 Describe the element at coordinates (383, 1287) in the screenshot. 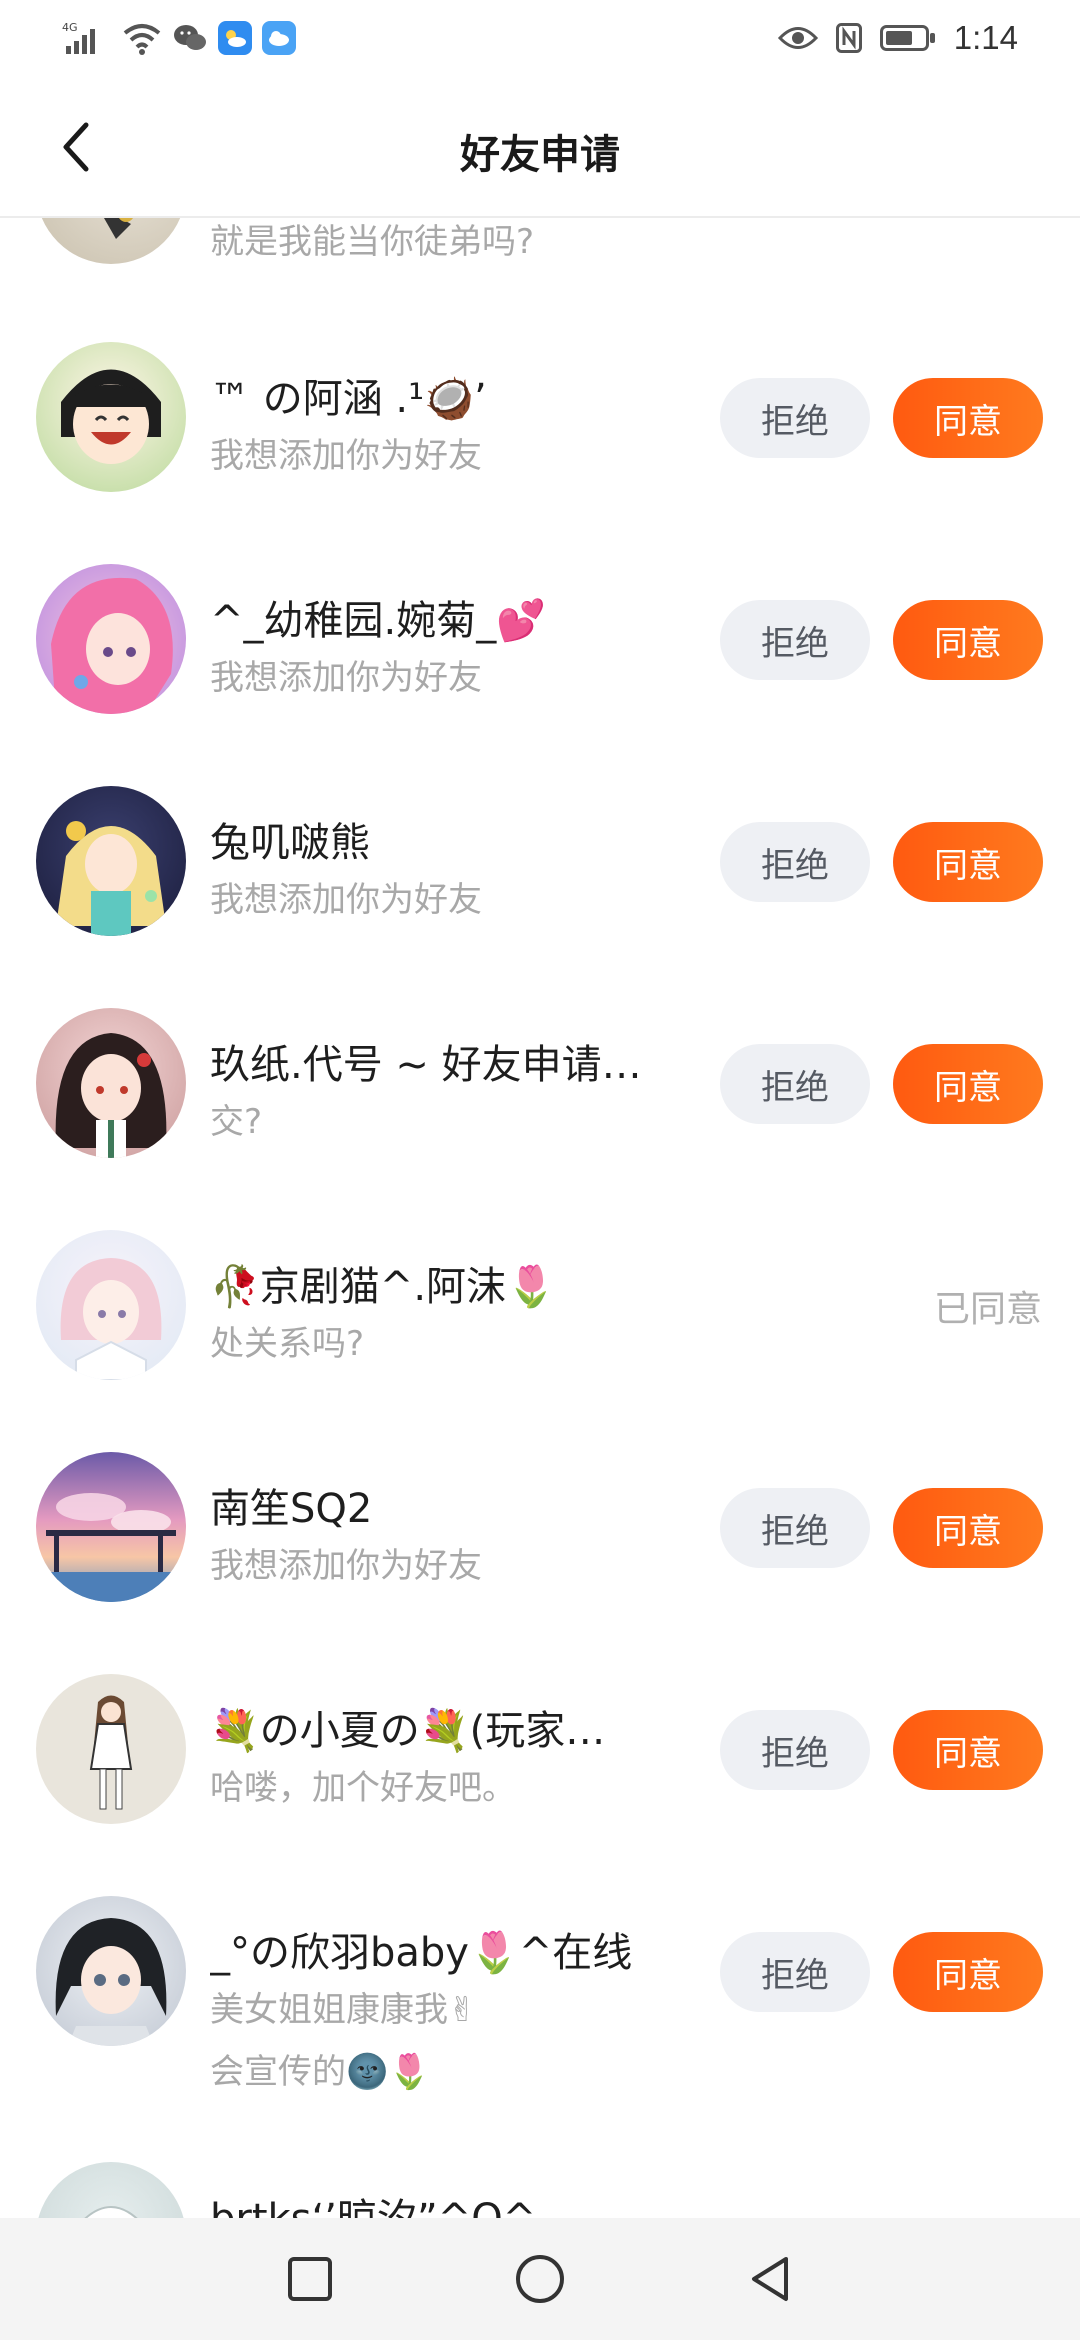

I see `requester-name: 🥀京剧猫^.阿沫🌷` at that location.